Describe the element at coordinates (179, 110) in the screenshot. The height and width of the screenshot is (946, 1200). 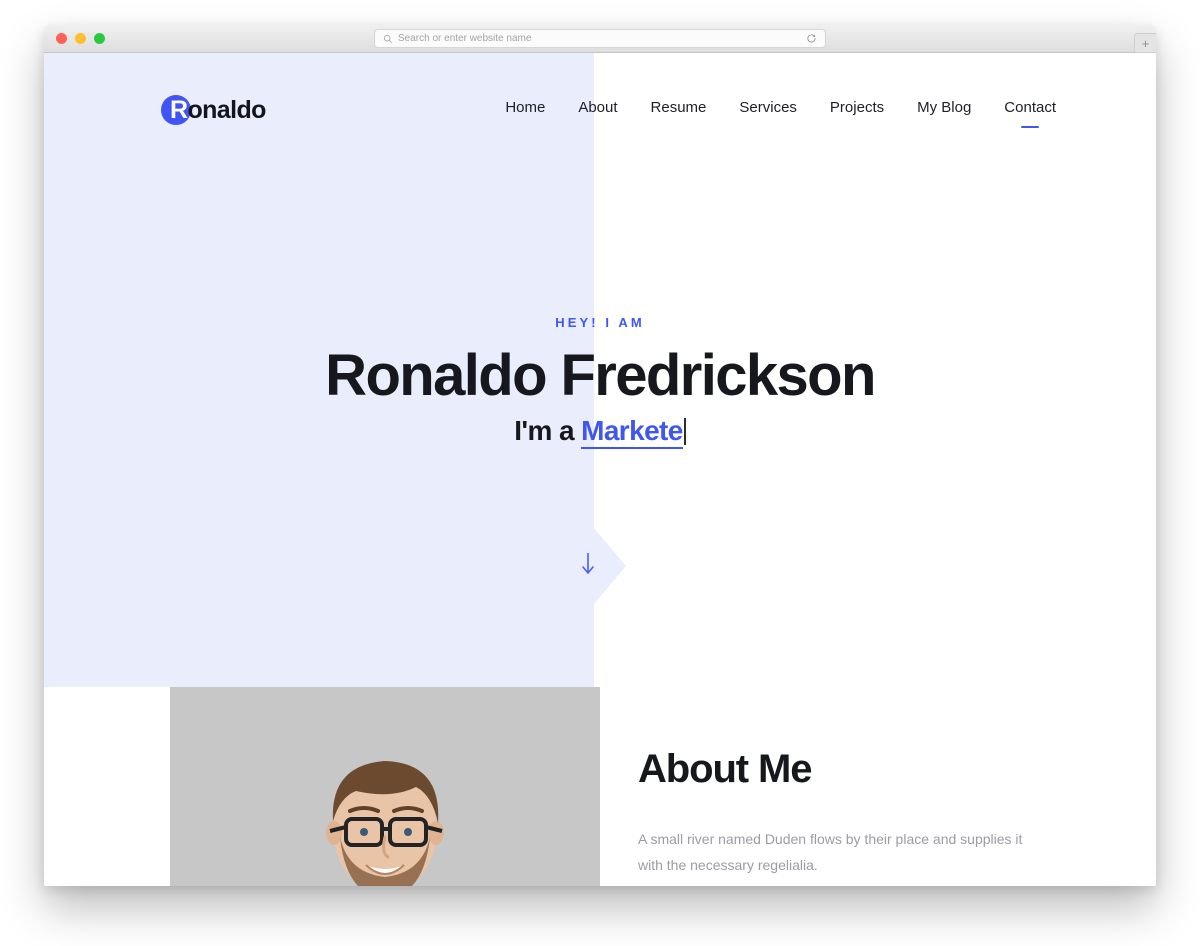
I see `logo-initial: R` at that location.